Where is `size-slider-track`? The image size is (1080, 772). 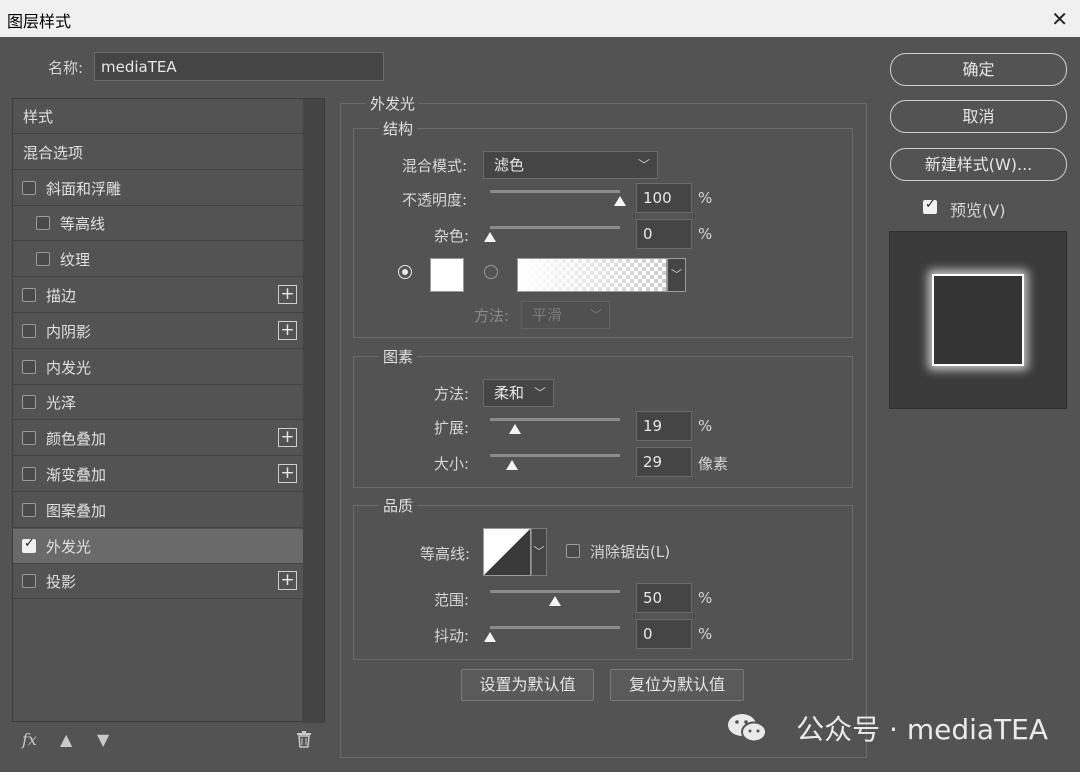
size-slider-track is located at coordinates (555, 455).